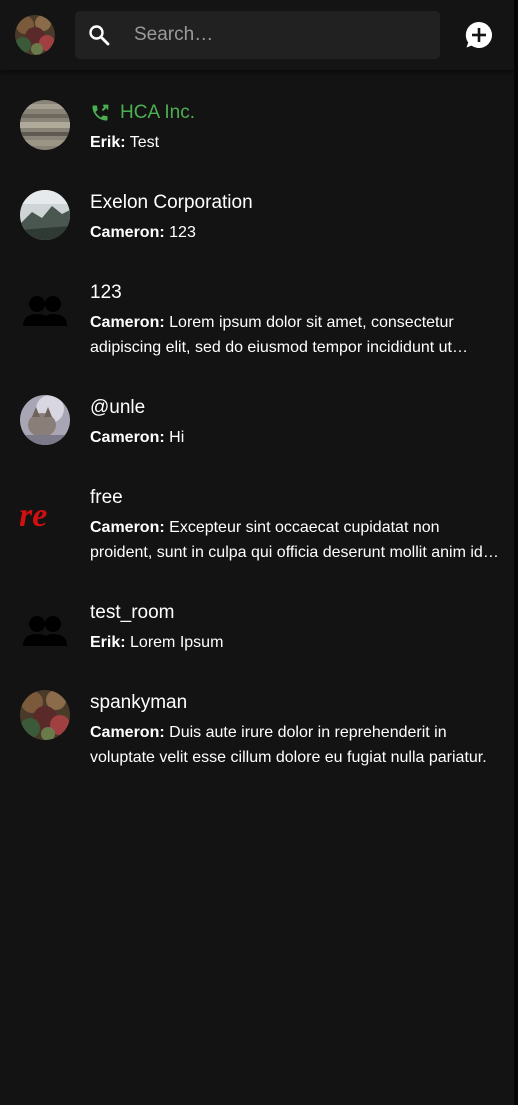 This screenshot has height=1105, width=518. What do you see at coordinates (171, 202) in the screenshot?
I see `room-name: Exelon Corporation` at bounding box center [171, 202].